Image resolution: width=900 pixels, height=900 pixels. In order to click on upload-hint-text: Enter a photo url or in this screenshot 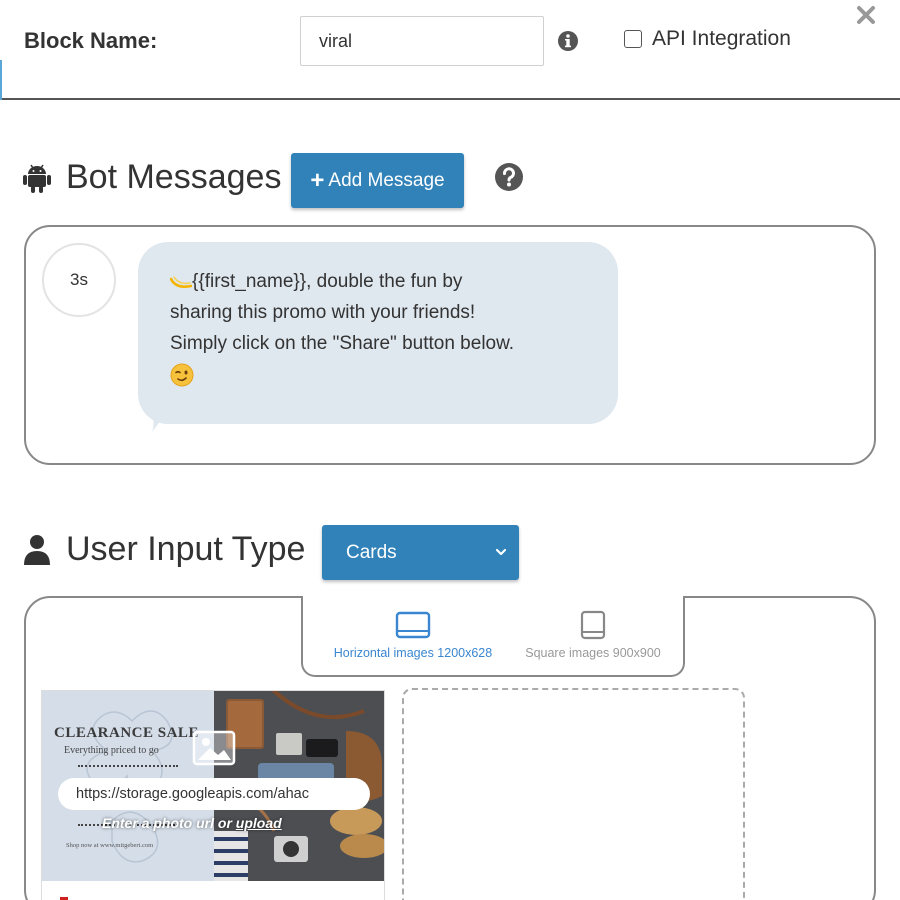, I will do `click(169, 823)`.